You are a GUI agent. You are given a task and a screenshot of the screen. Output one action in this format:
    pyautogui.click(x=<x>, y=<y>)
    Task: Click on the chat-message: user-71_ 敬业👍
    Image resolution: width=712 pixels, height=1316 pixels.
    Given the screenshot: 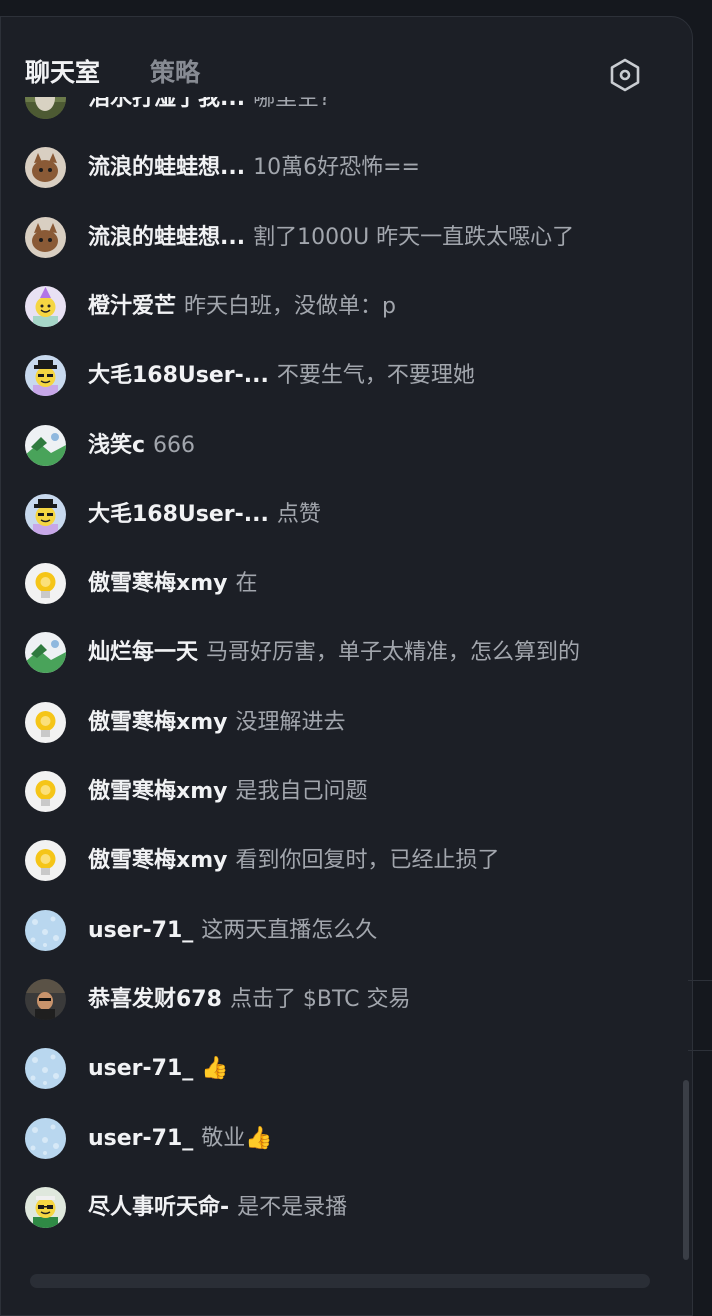 What is the action you would take?
    pyautogui.click(x=341, y=1138)
    